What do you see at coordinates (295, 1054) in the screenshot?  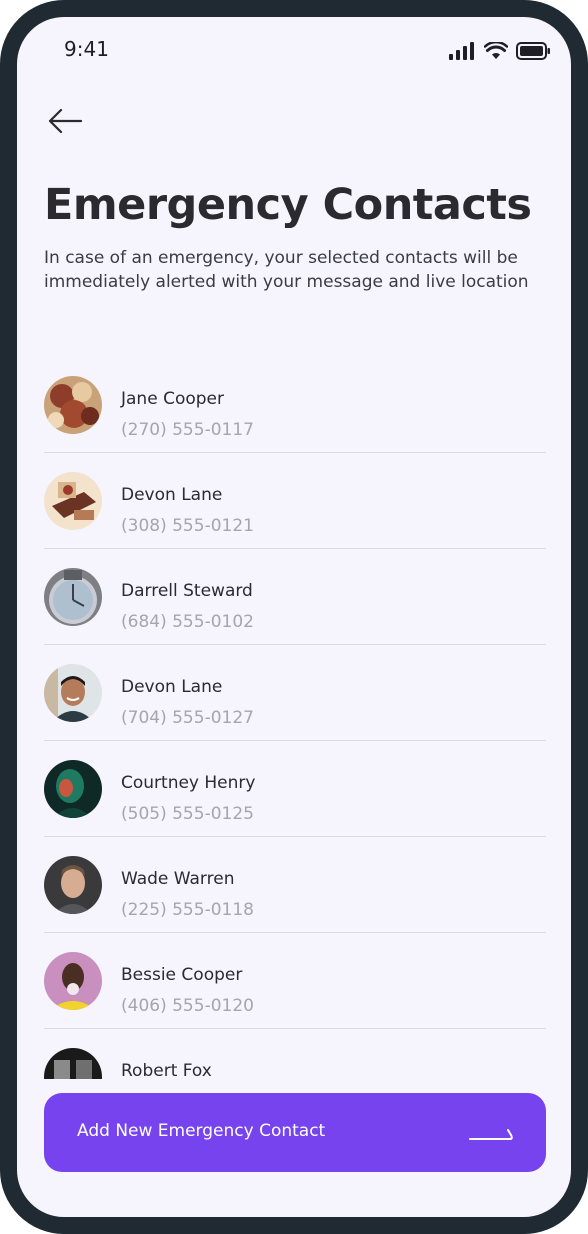 I see `contact-item: Robert Fox` at bounding box center [295, 1054].